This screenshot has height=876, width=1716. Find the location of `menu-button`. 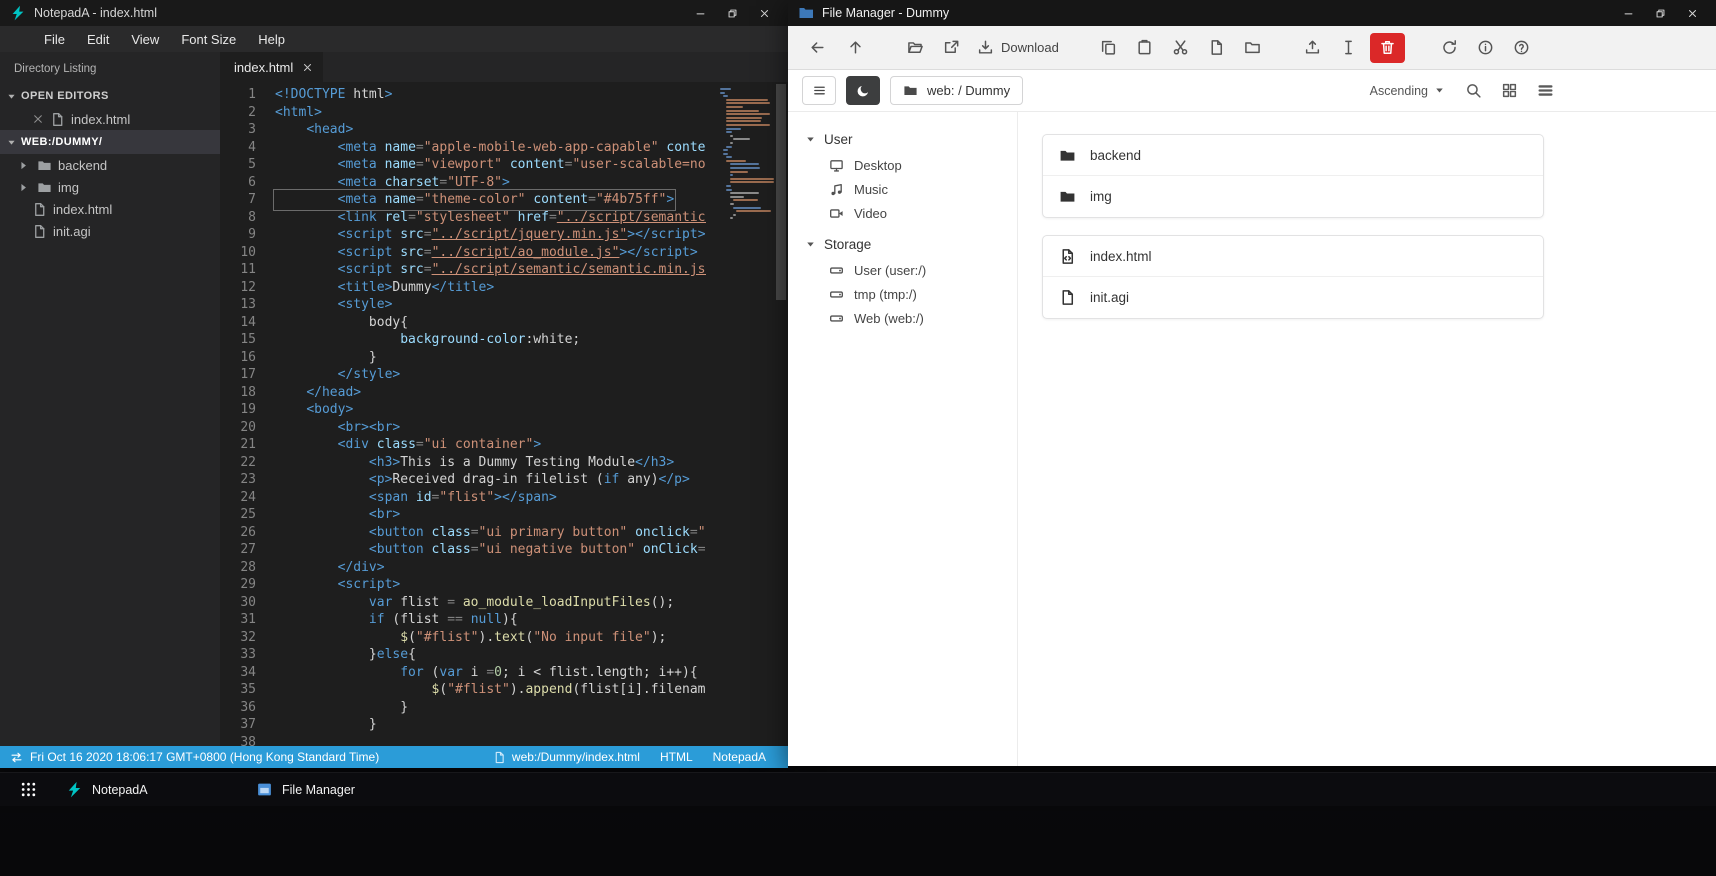

menu-button is located at coordinates (819, 90).